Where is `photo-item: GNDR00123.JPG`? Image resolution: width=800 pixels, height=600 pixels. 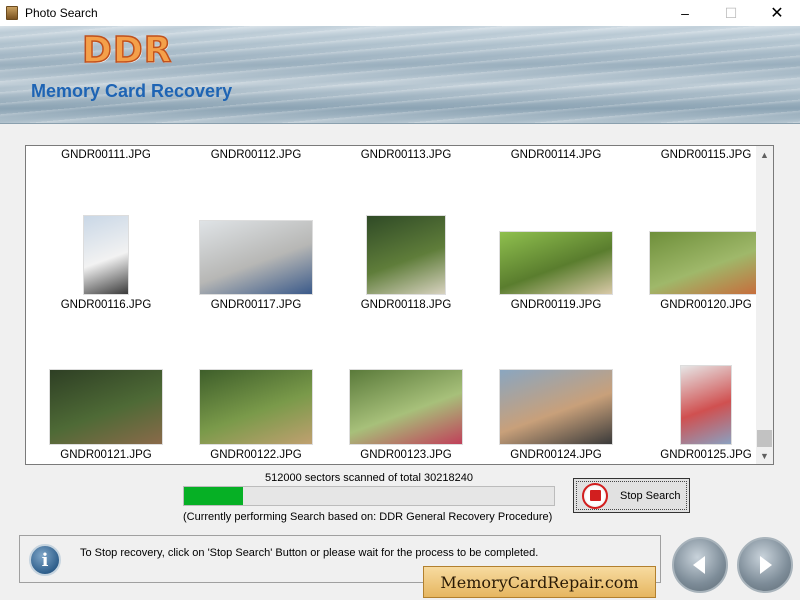 photo-item: GNDR00123.JPG is located at coordinates (406, 386).